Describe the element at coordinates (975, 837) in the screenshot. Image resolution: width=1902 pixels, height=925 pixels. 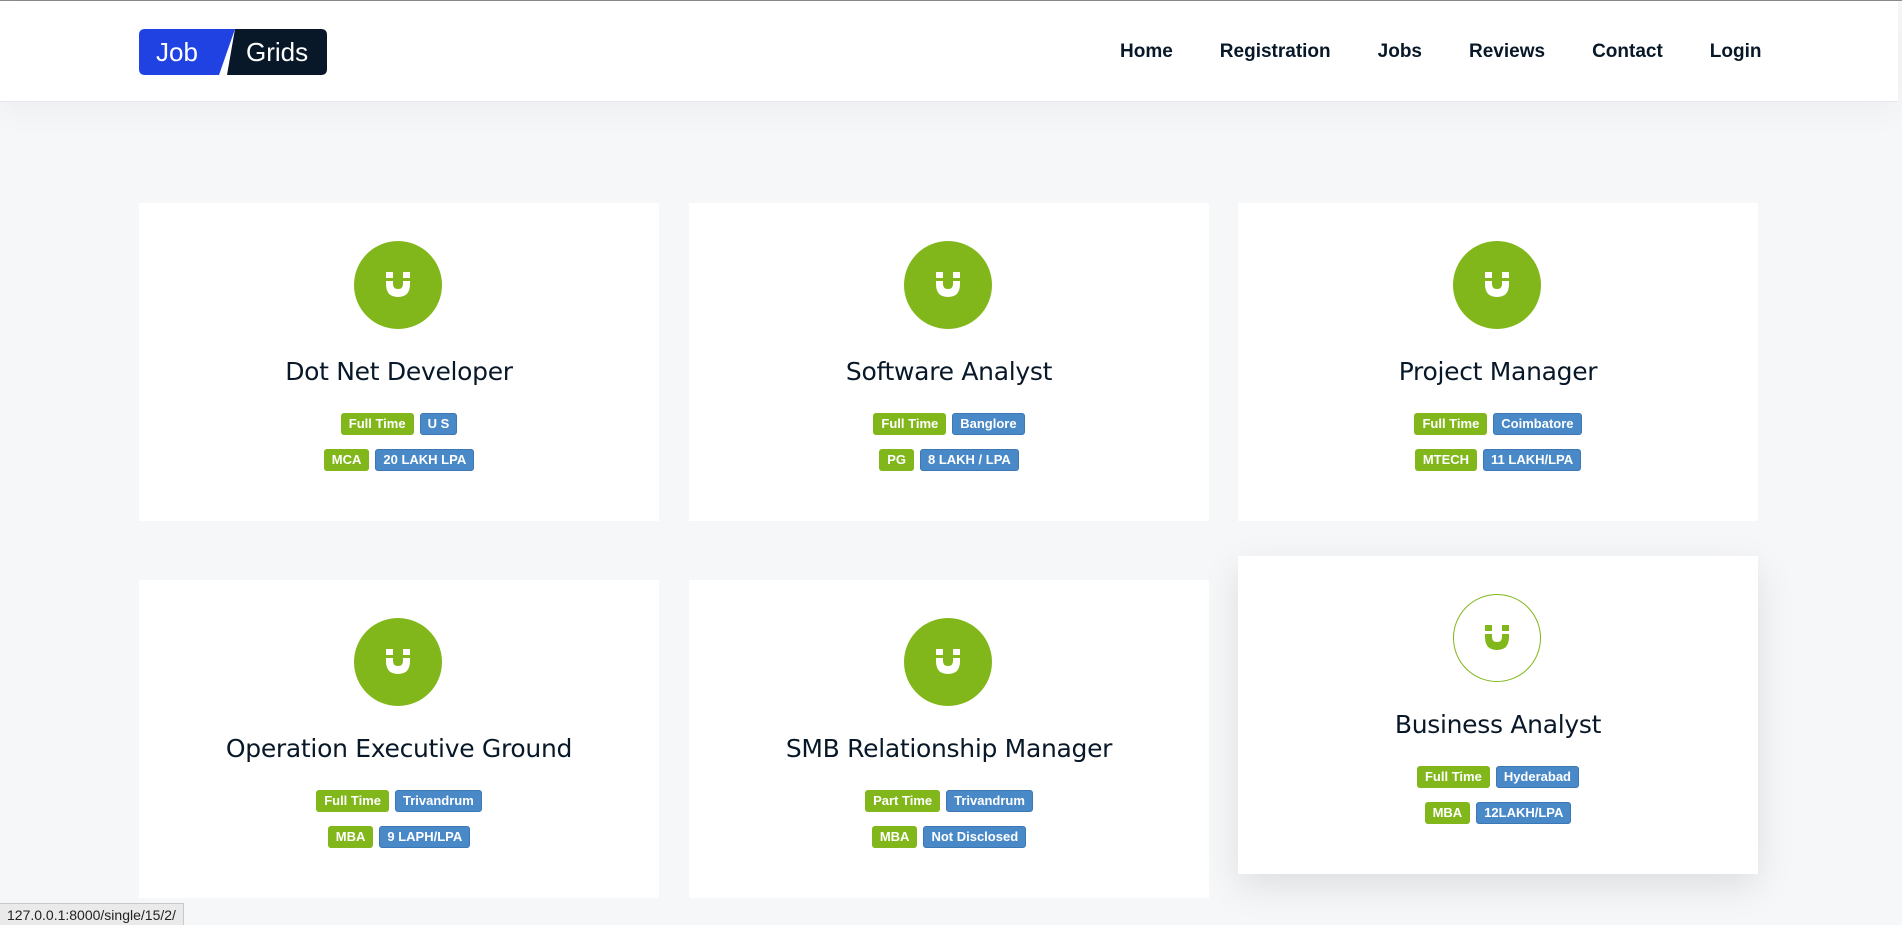
I see `job-salary-badge: Not Disclosed` at that location.